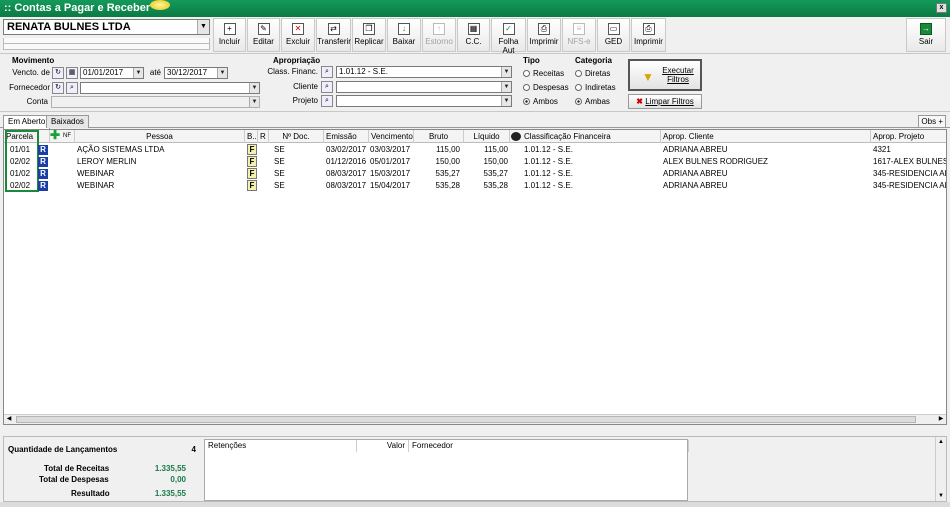  What do you see at coordinates (369, 35) in the screenshot?
I see `replicate-button: ❐ Replicar` at bounding box center [369, 35].